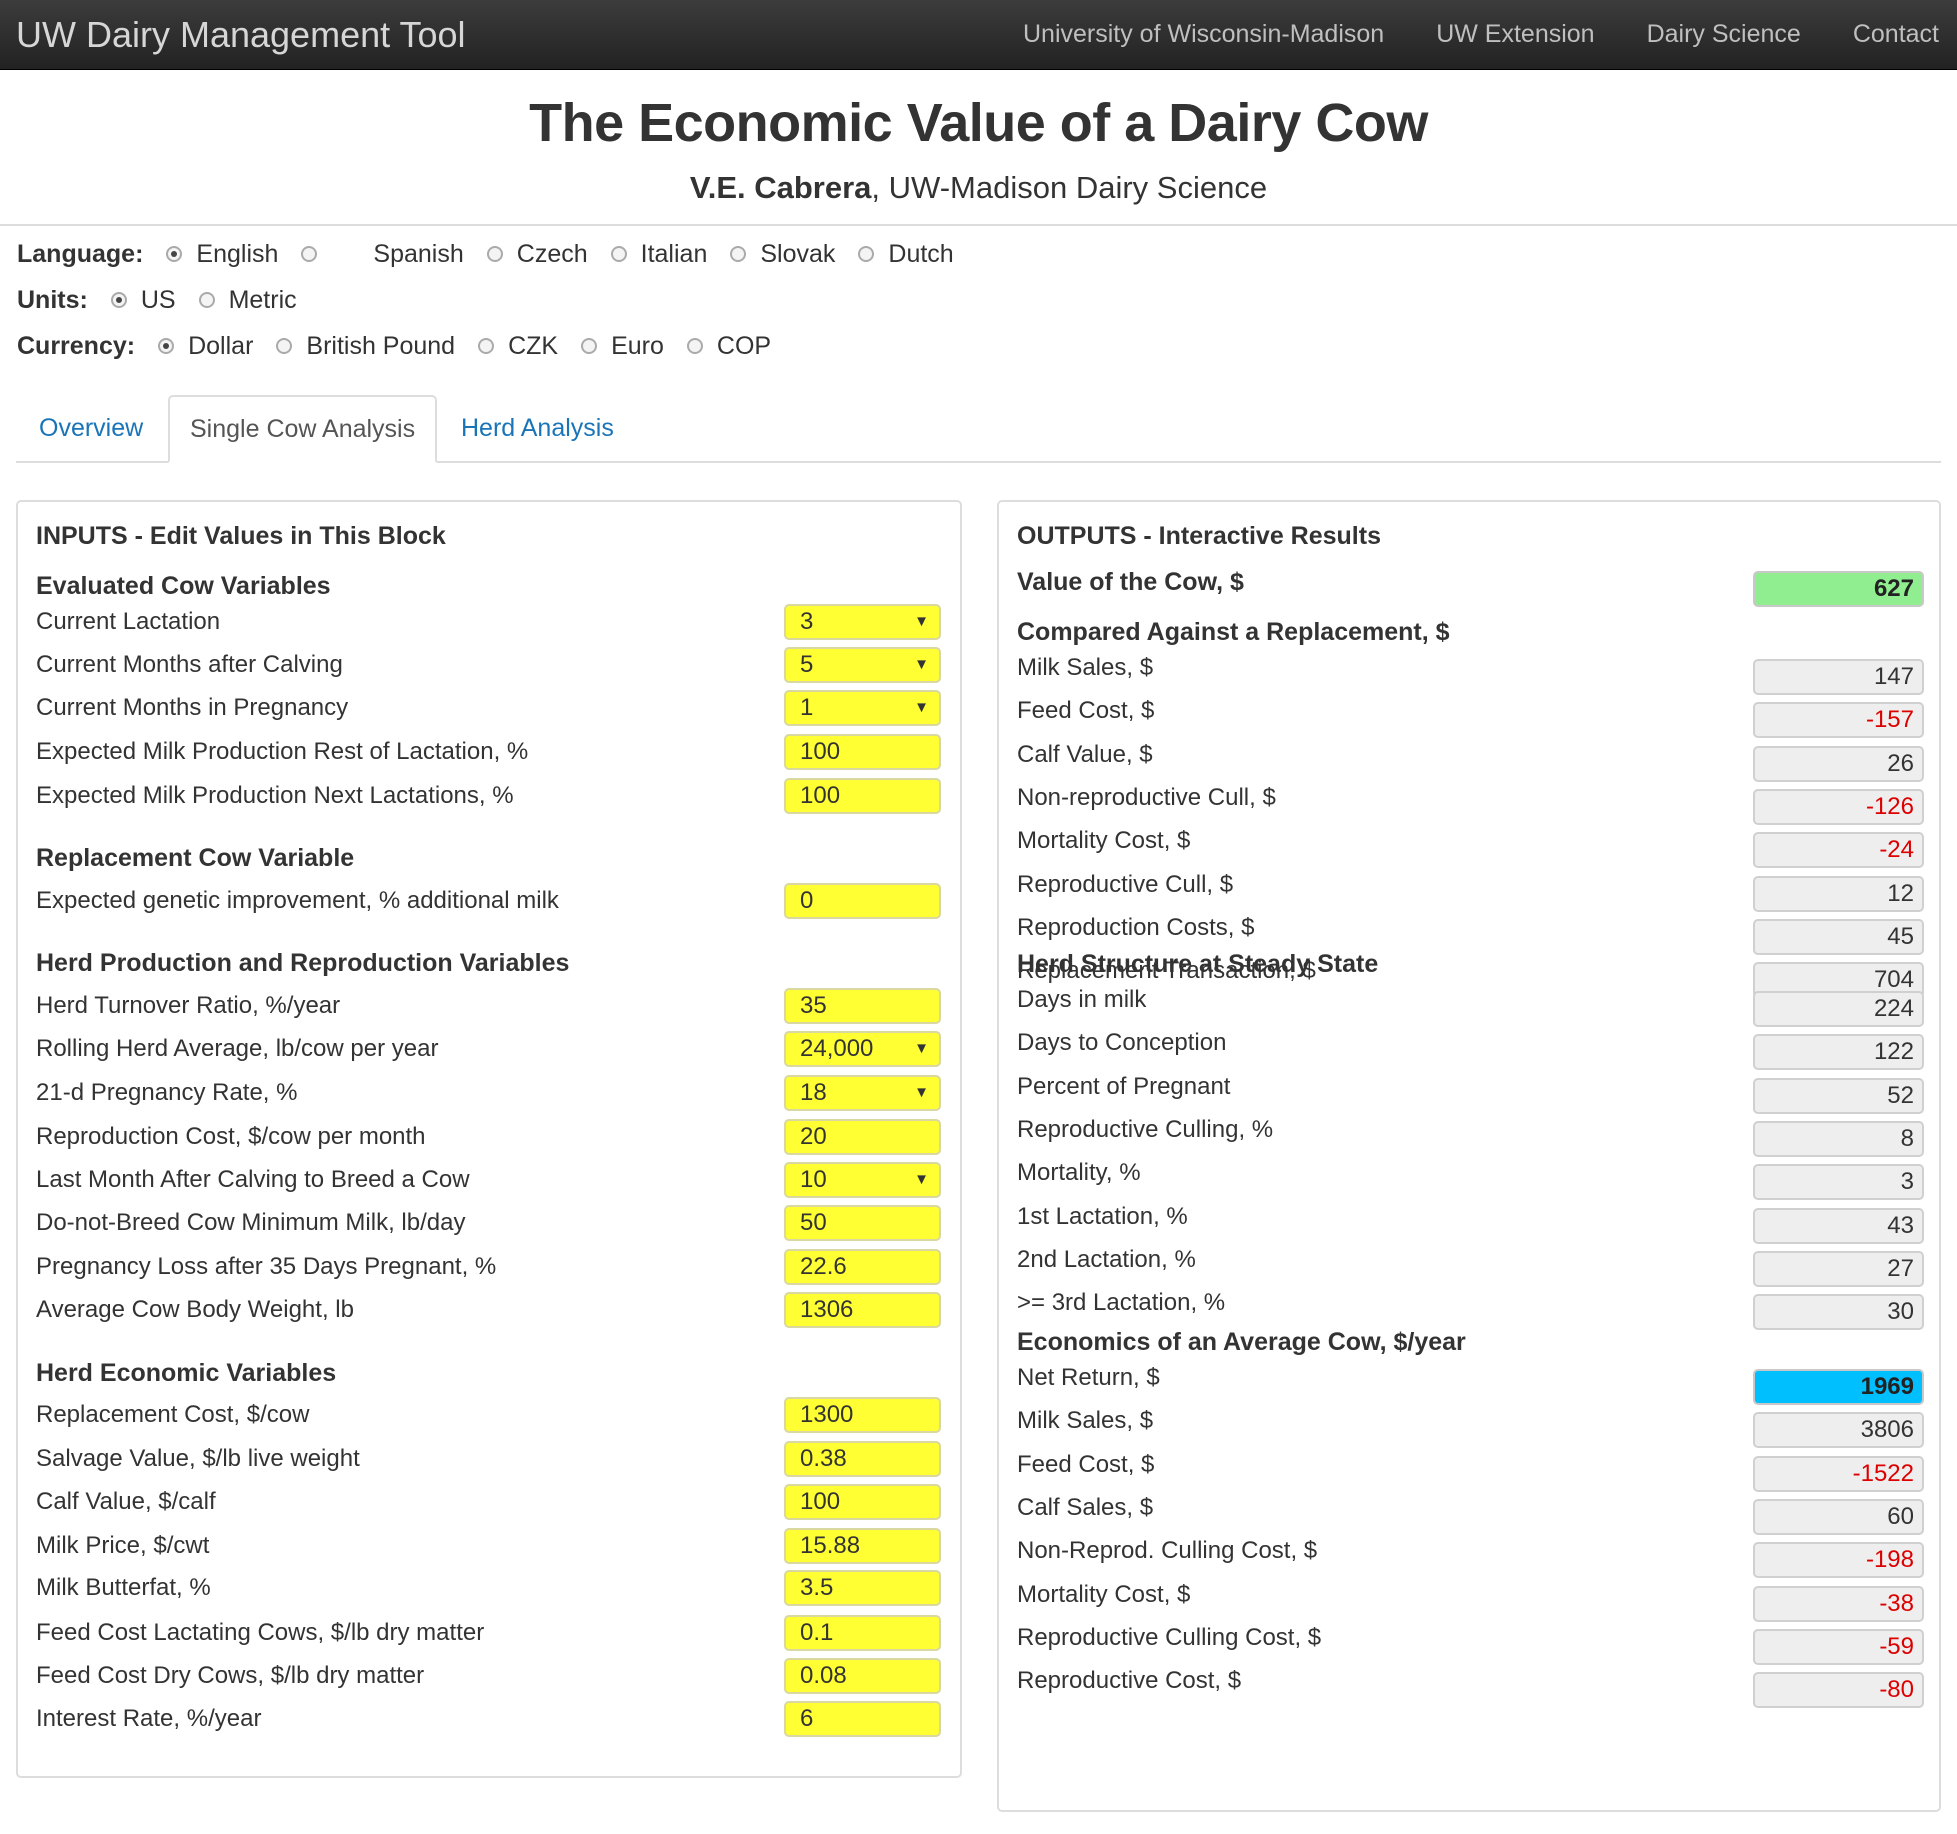 Image resolution: width=1957 pixels, height=1834 pixels. I want to click on output-label-1st-lactation: 1st Lactation, %, so click(1102, 1216).